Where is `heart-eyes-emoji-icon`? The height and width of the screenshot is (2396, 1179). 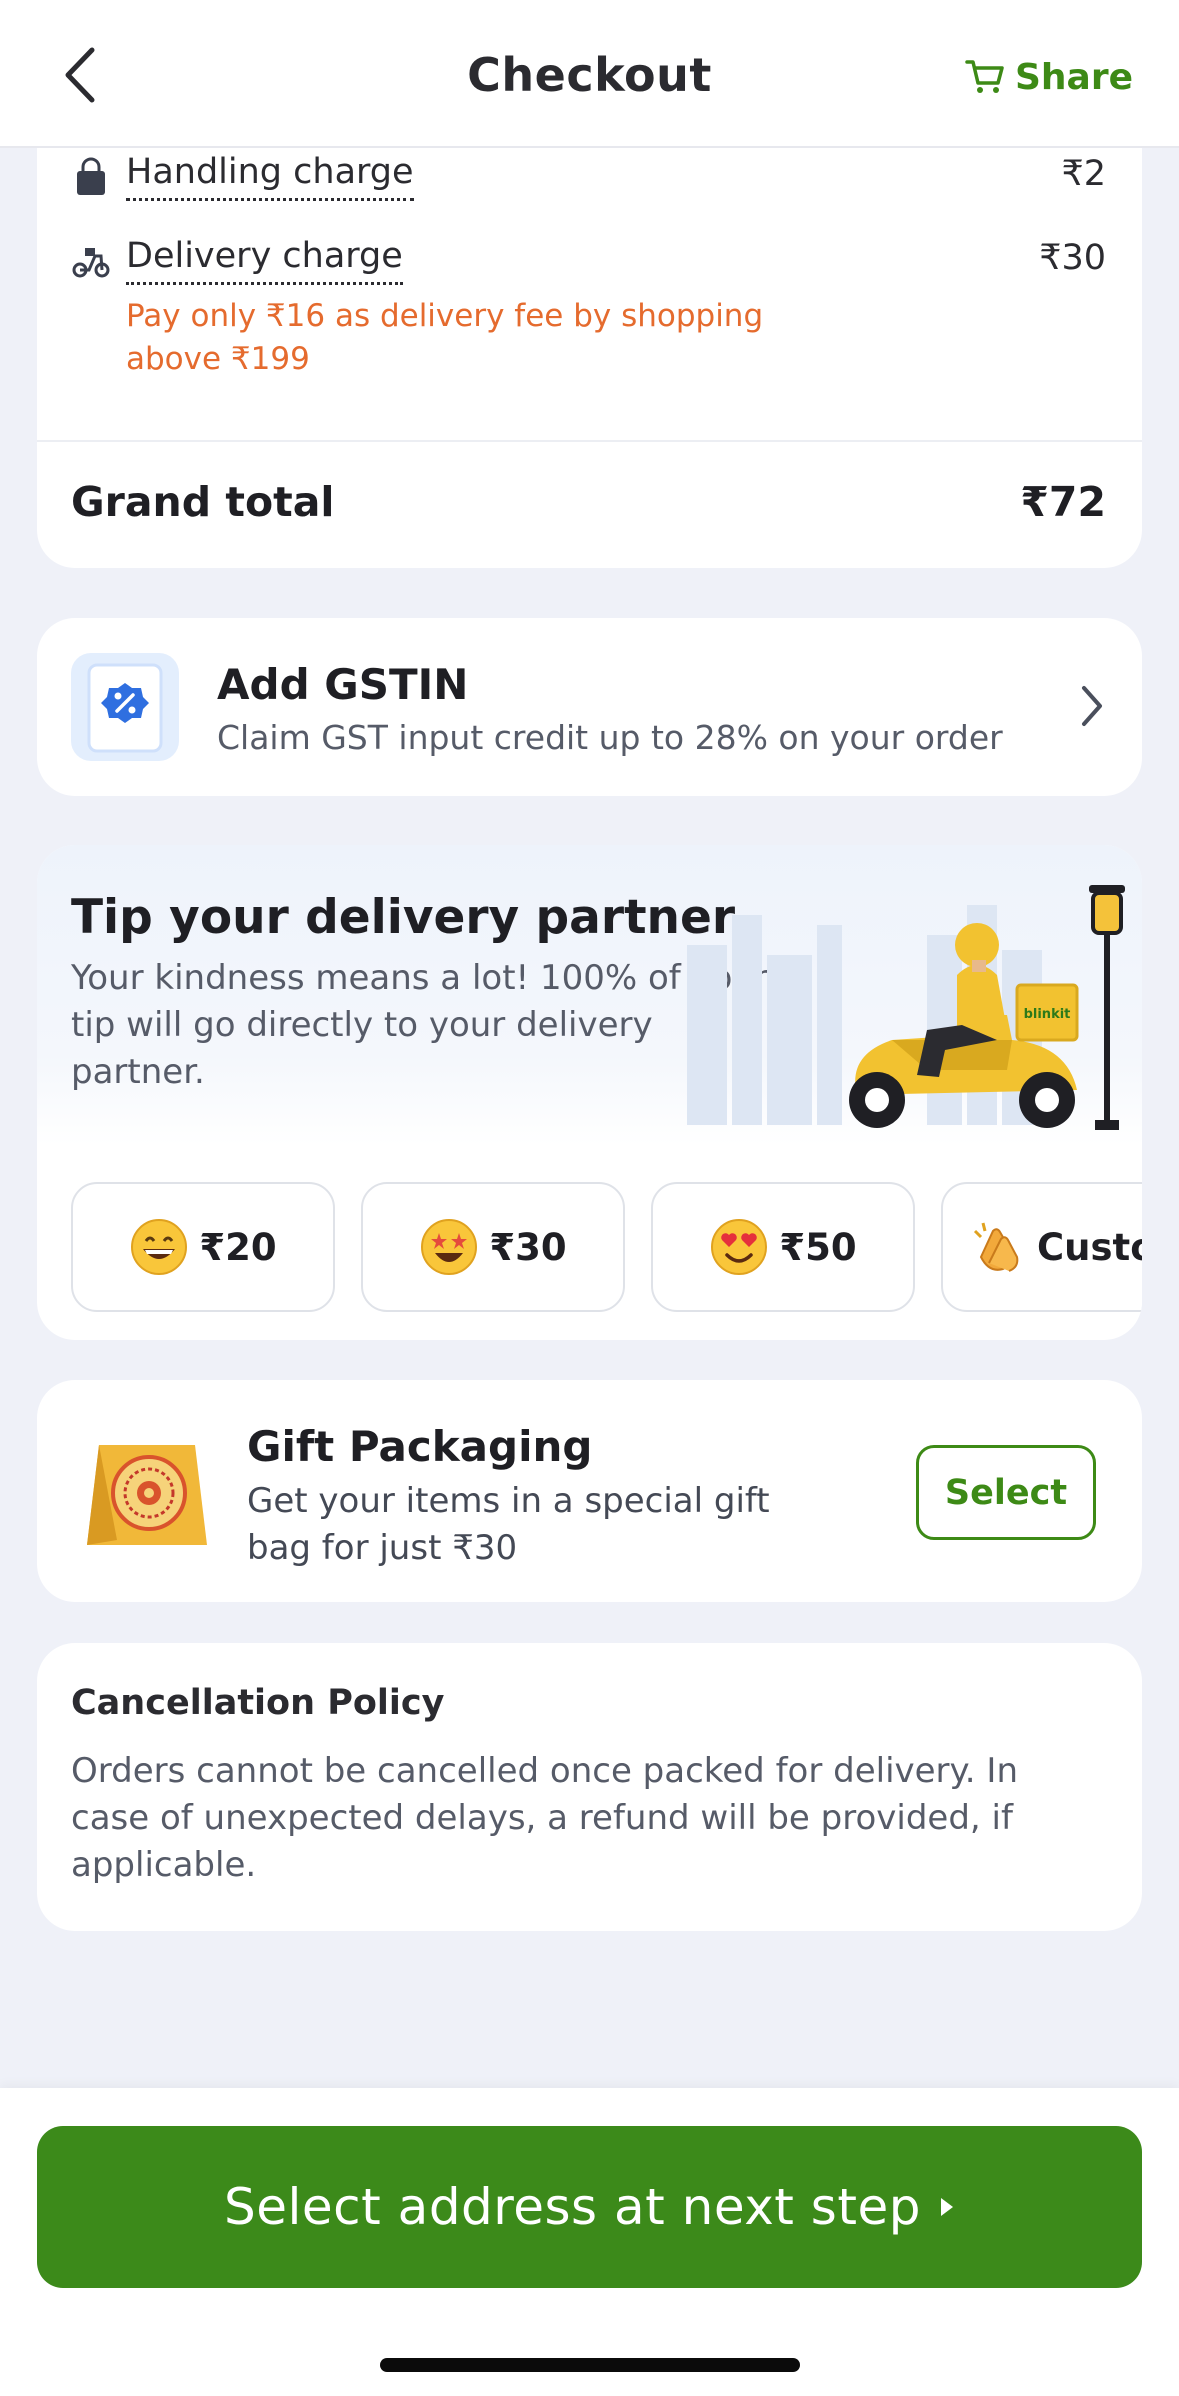
heart-eyes-emoji-icon is located at coordinates (739, 1247).